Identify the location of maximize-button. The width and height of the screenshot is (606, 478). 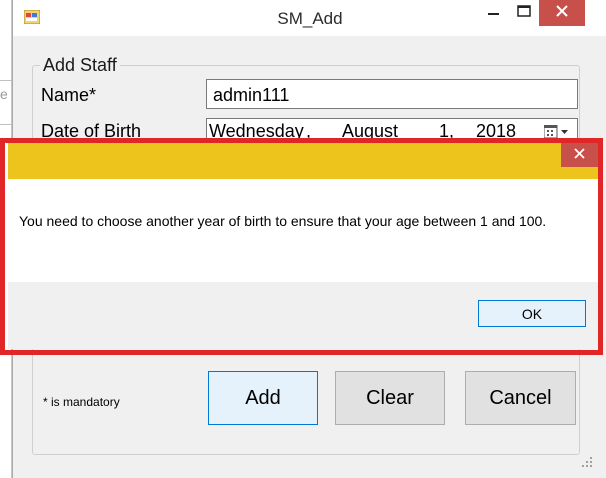
(524, 13).